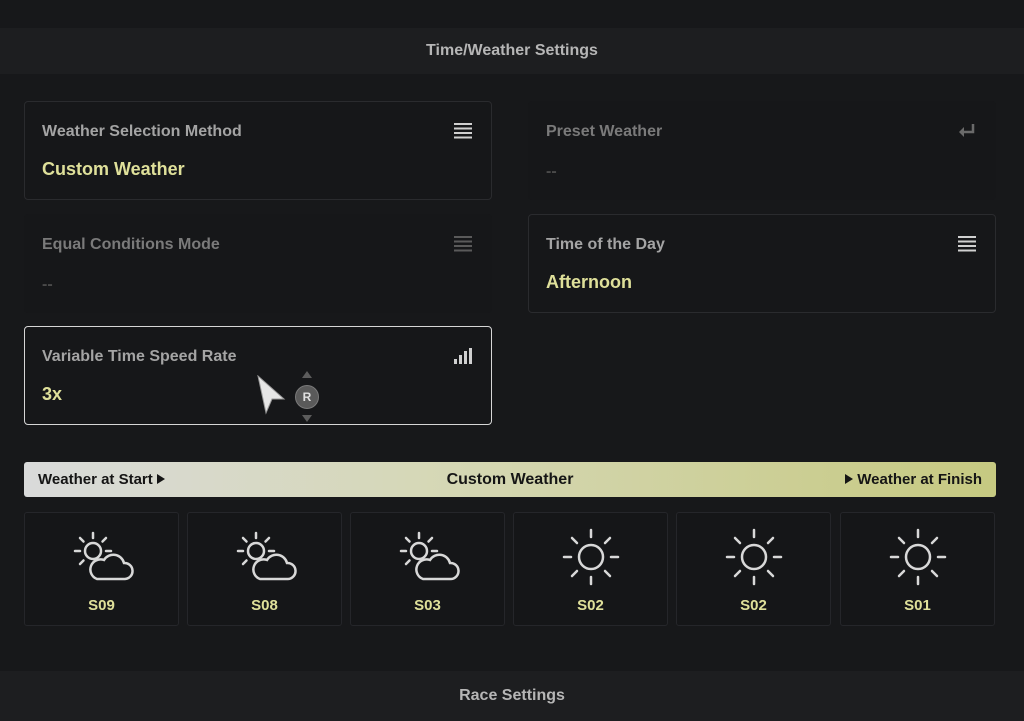 This screenshot has height=721, width=1024. What do you see at coordinates (589, 282) in the screenshot?
I see `setting-value: Afternoon` at bounding box center [589, 282].